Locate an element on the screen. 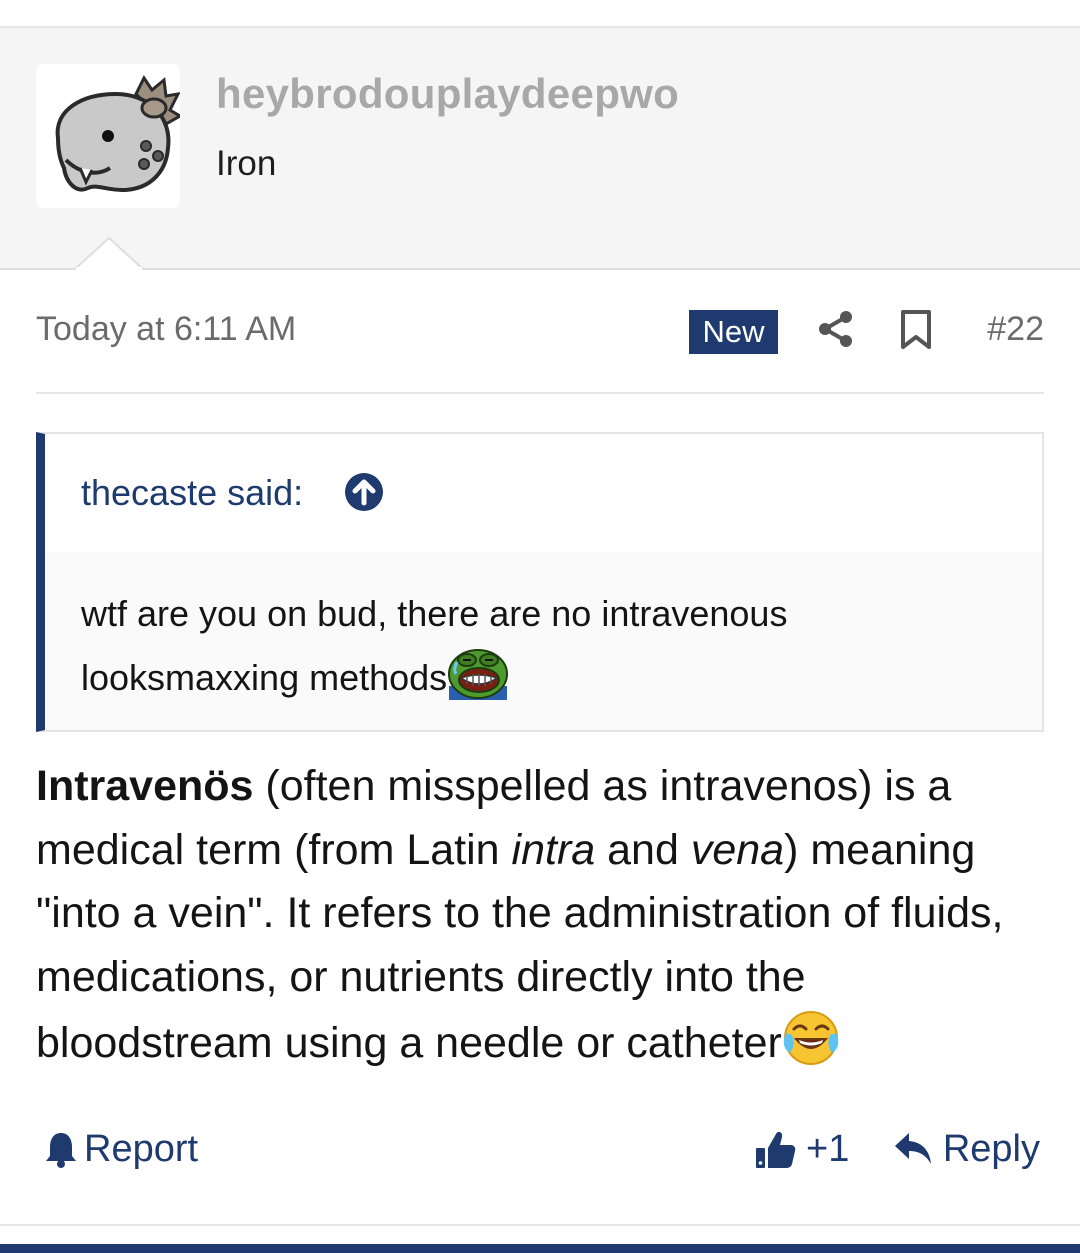  bell-icon is located at coordinates (61, 1150).